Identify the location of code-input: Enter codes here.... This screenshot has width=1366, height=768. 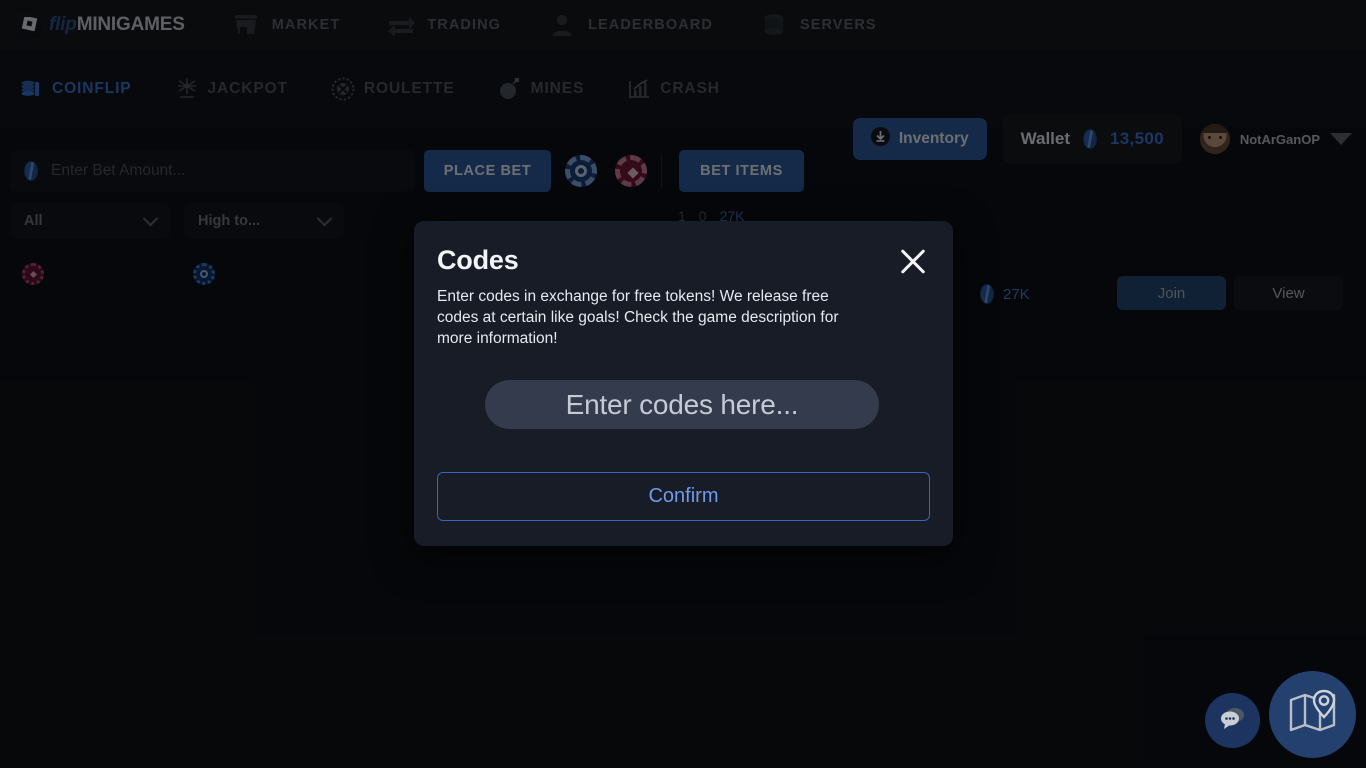
(682, 404).